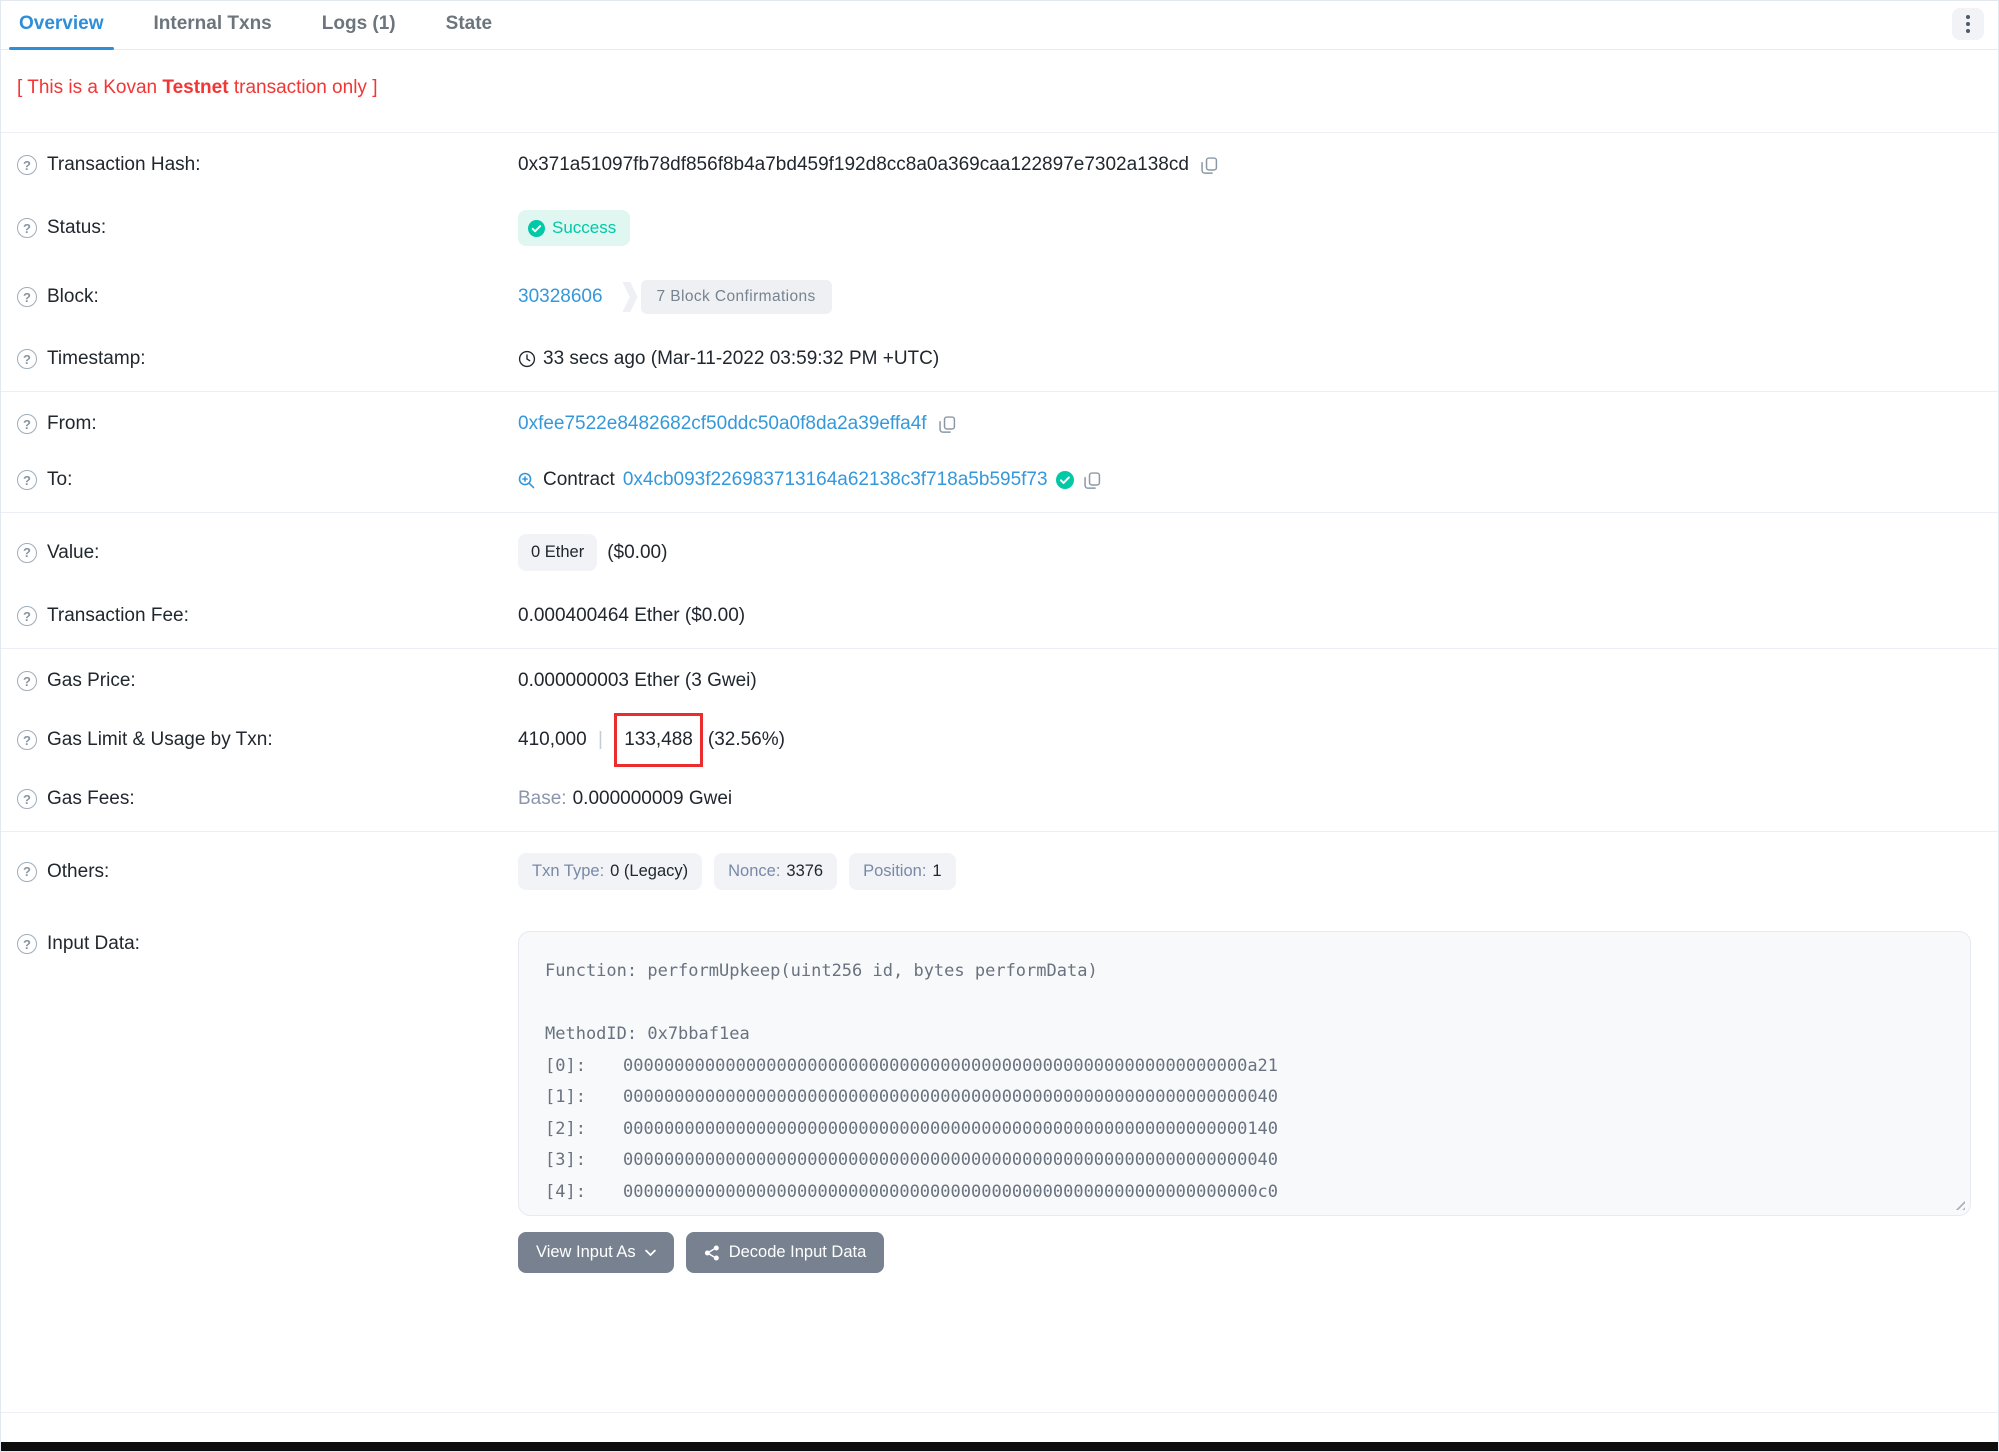 The height and width of the screenshot is (1452, 1999). I want to click on status-badge: Success, so click(574, 228).